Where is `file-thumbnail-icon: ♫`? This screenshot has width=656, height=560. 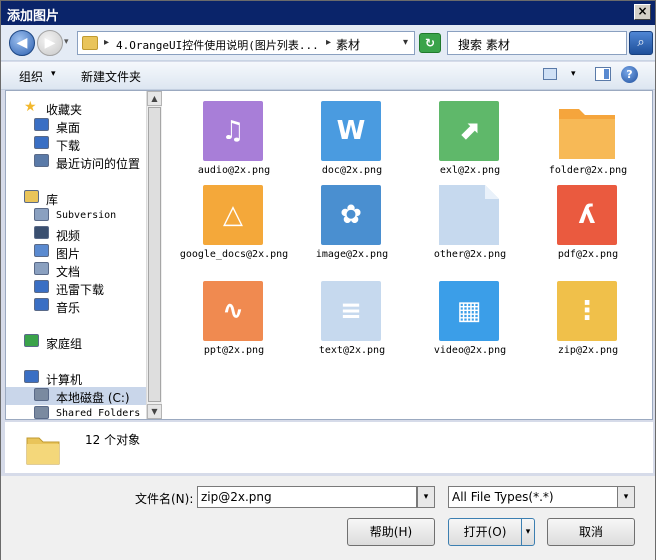 file-thumbnail-icon: ♫ is located at coordinates (233, 131).